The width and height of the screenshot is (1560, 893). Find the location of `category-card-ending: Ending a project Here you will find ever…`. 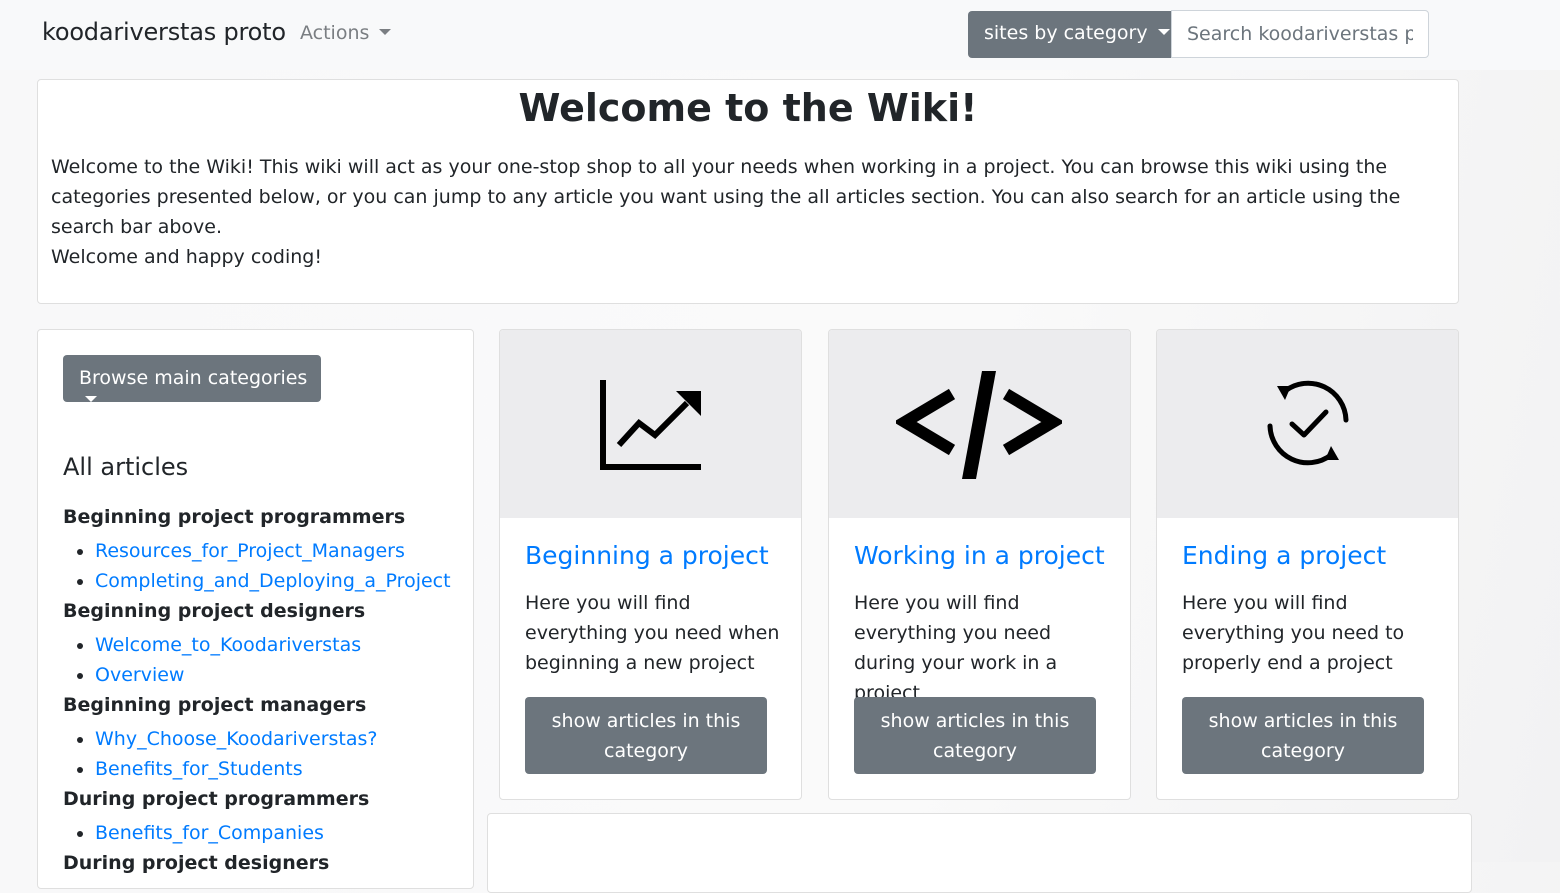

category-card-ending: Ending a project Here you will find ever… is located at coordinates (1307, 564).